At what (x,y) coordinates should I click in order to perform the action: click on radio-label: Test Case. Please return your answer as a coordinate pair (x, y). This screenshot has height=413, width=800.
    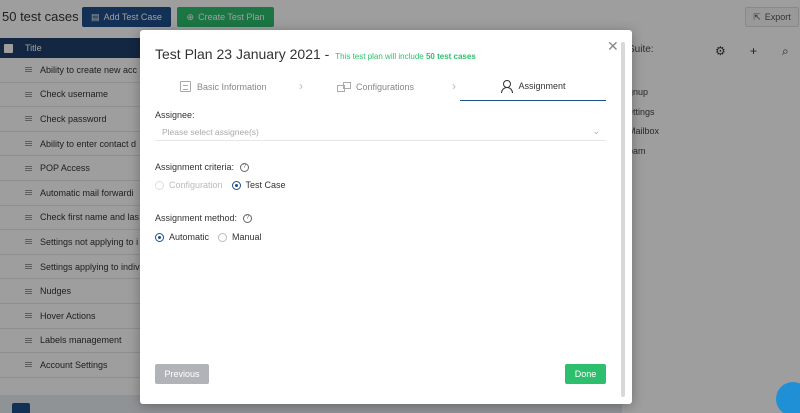
    Looking at the image, I should click on (265, 185).